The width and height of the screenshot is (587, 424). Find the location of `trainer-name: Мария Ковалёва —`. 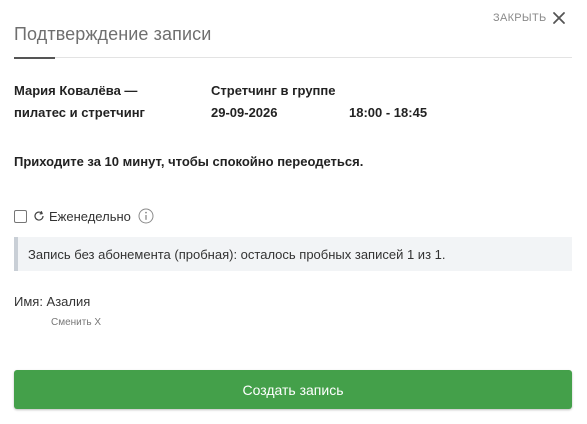

trainer-name: Мария Ковалёва — is located at coordinates (76, 90).